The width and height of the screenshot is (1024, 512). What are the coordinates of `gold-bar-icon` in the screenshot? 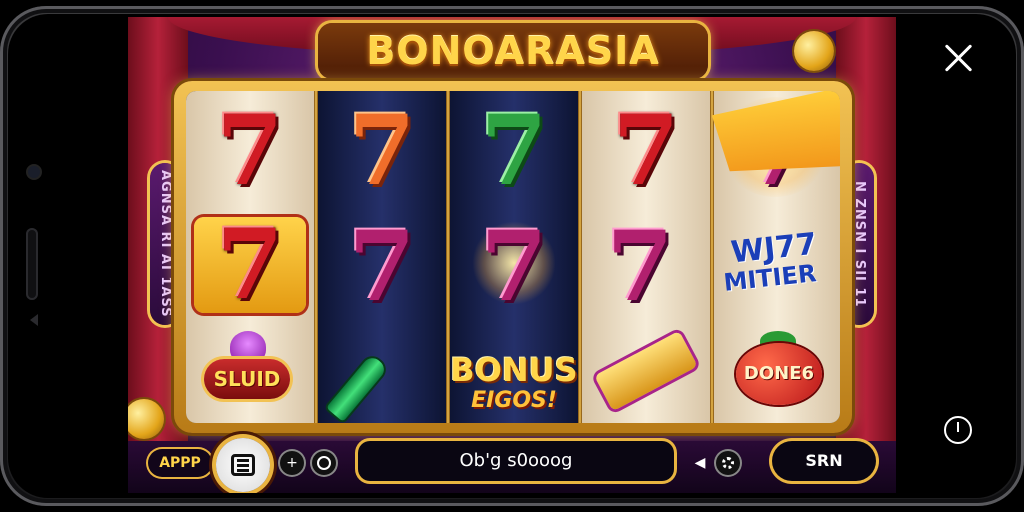 It's located at (646, 371).